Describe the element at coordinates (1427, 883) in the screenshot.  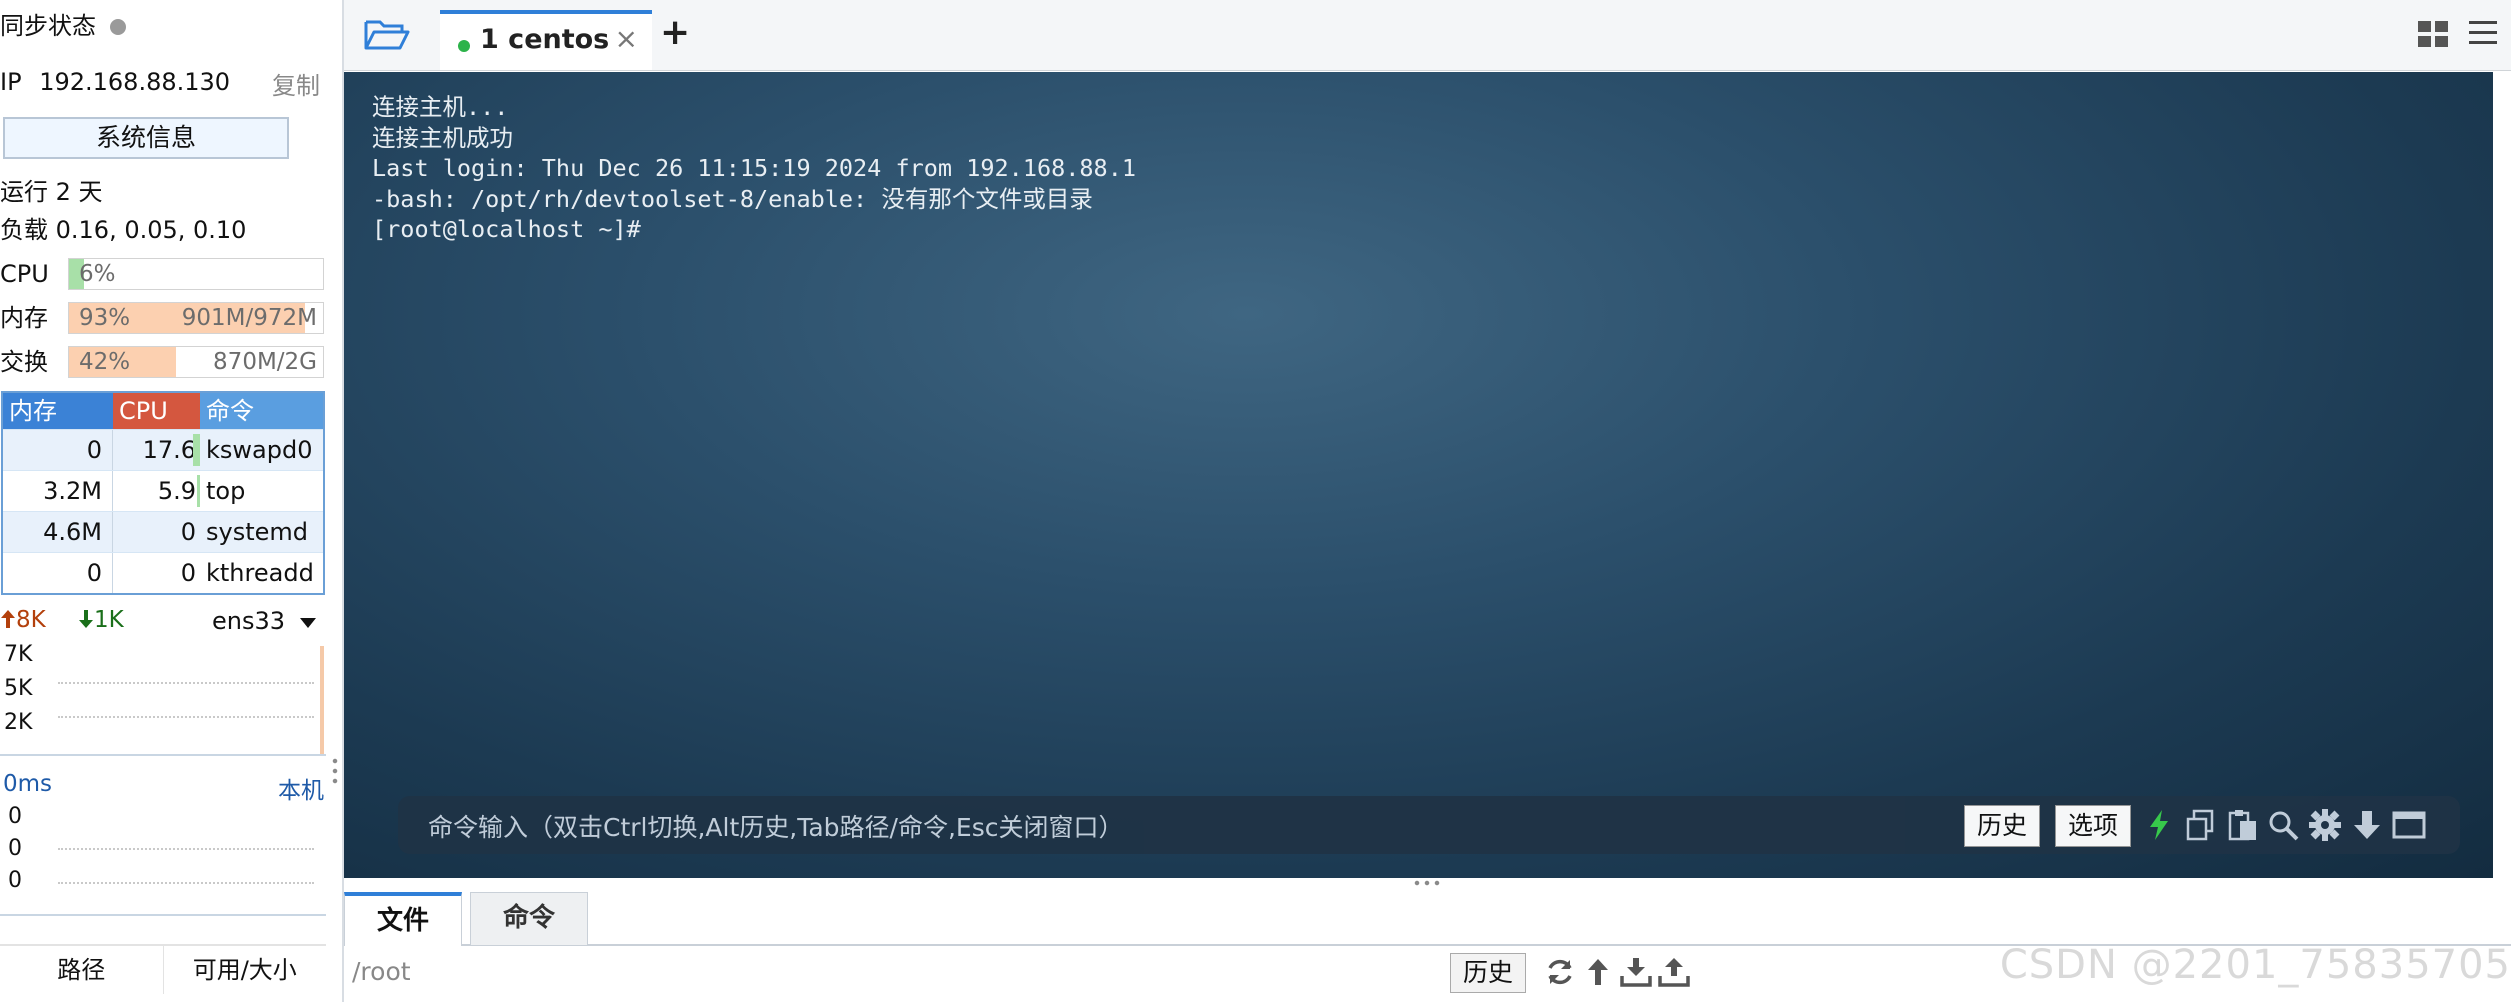
I see `panel-splitter-handle` at that location.